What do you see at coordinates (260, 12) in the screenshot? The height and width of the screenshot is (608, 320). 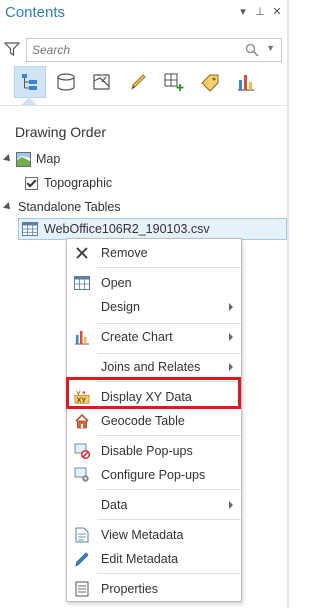 I see `pin-icon: ⊥` at bounding box center [260, 12].